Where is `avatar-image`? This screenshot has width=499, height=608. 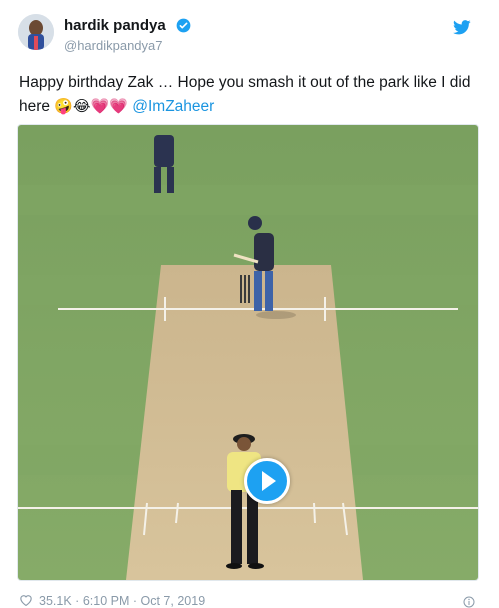
avatar-image is located at coordinates (36, 32).